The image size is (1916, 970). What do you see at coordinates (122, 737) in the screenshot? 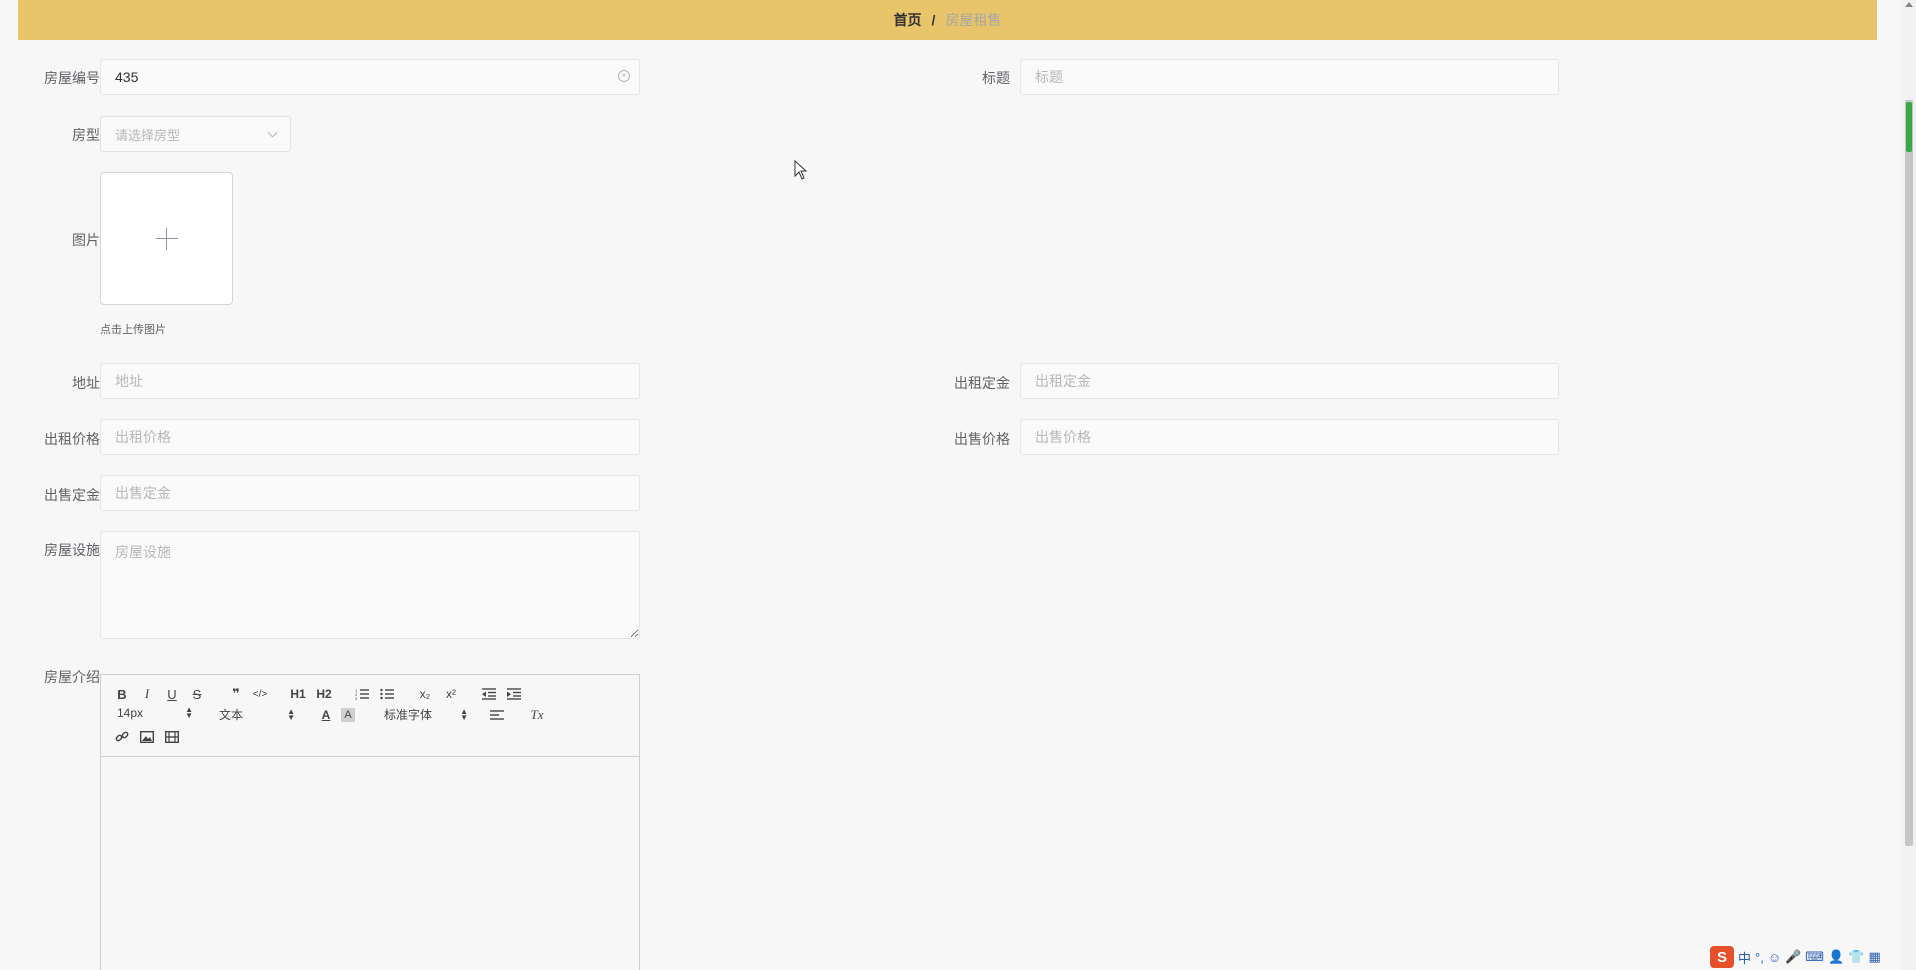
I see `link-icon` at bounding box center [122, 737].